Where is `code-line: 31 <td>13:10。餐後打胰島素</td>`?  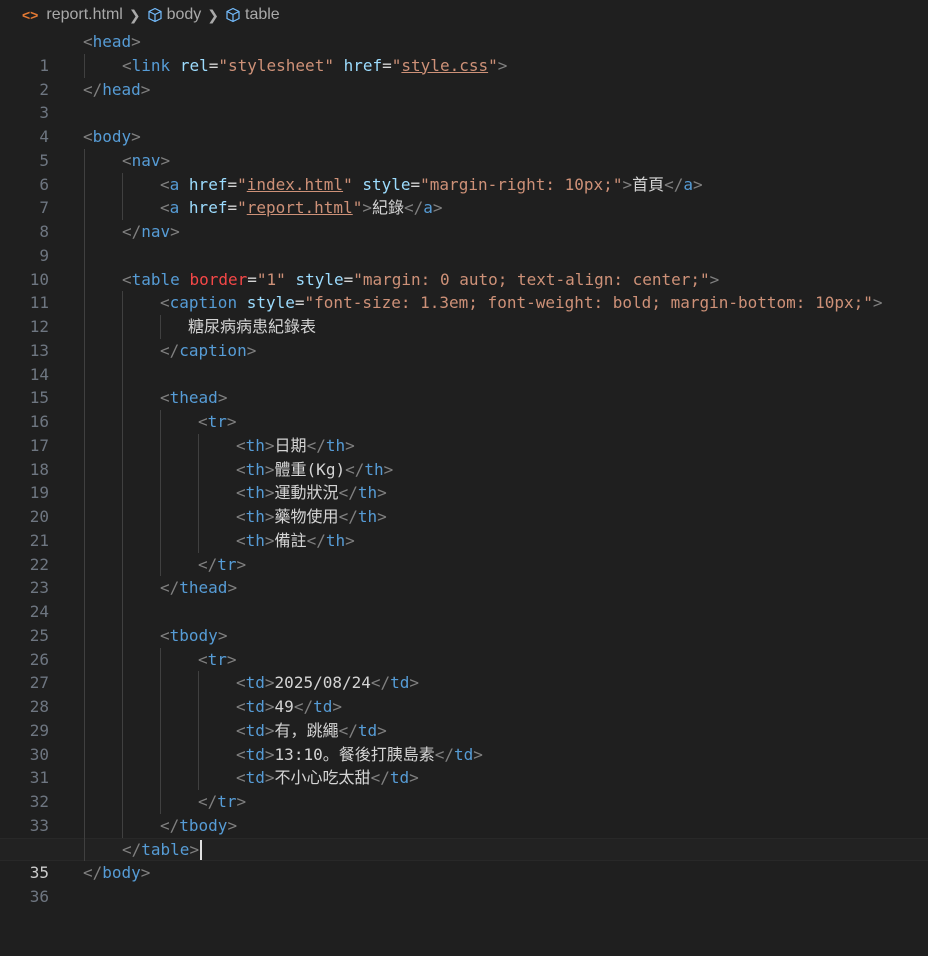 code-line: 31 <td>13:10。餐後打胰島素</td> is located at coordinates (464, 764).